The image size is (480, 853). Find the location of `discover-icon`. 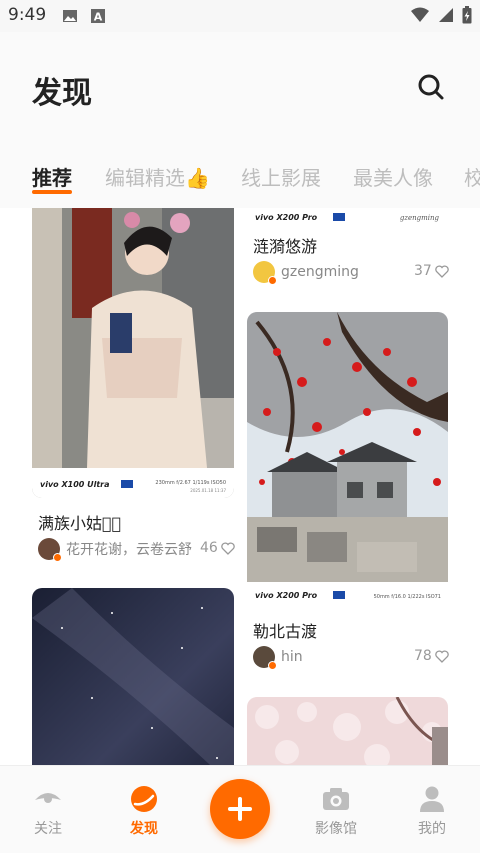

discover-icon is located at coordinates (144, 799).